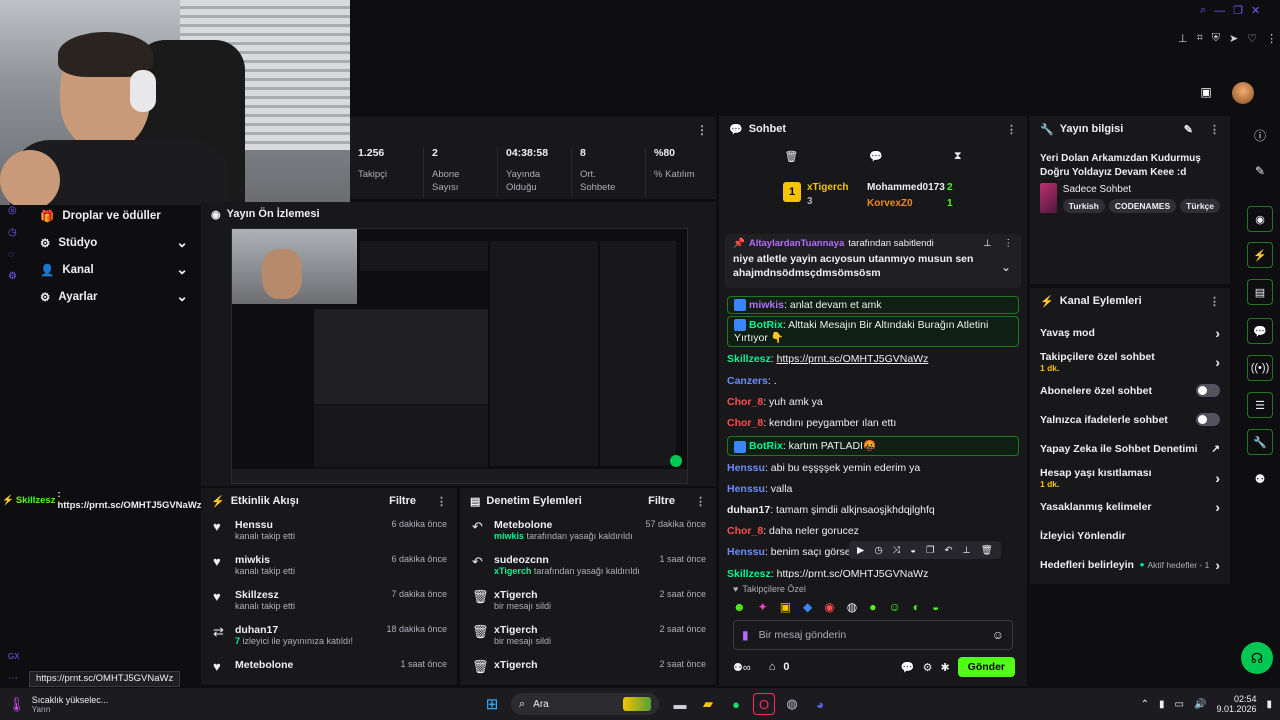 The height and width of the screenshot is (720, 1280). Describe the element at coordinates (402, 501) in the screenshot. I see `filter-button: Filtre` at that location.